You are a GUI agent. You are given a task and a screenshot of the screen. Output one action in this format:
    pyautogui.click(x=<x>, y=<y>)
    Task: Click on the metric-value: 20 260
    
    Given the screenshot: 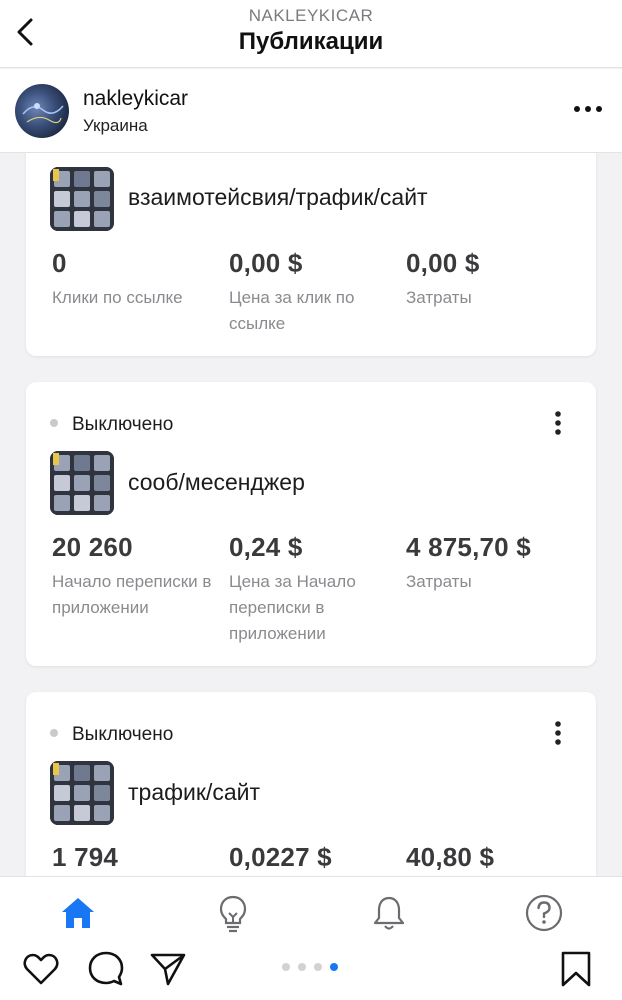 What is the action you would take?
    pyautogui.click(x=92, y=547)
    